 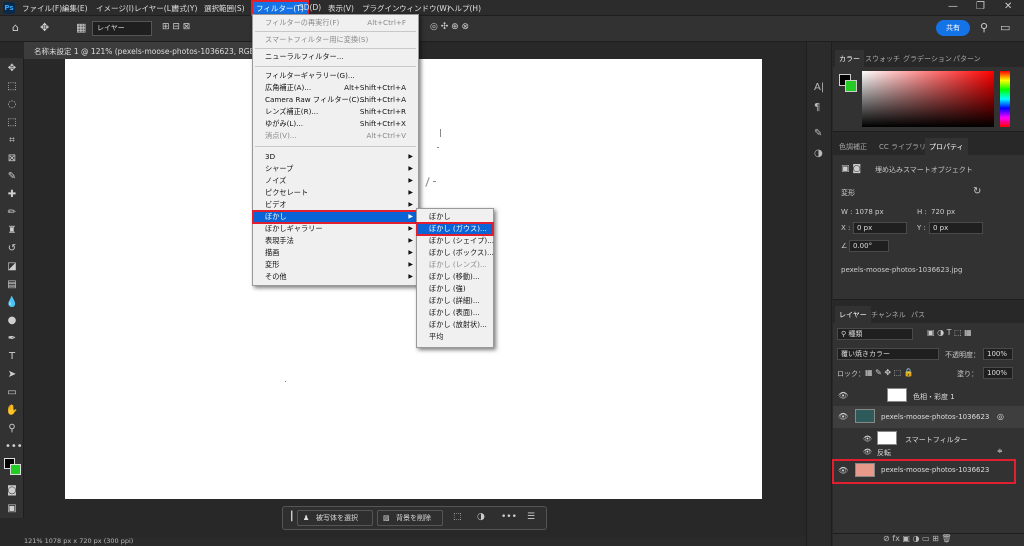 What do you see at coordinates (81, 27) in the screenshot?
I see `auto-select-icon: ▦` at bounding box center [81, 27].